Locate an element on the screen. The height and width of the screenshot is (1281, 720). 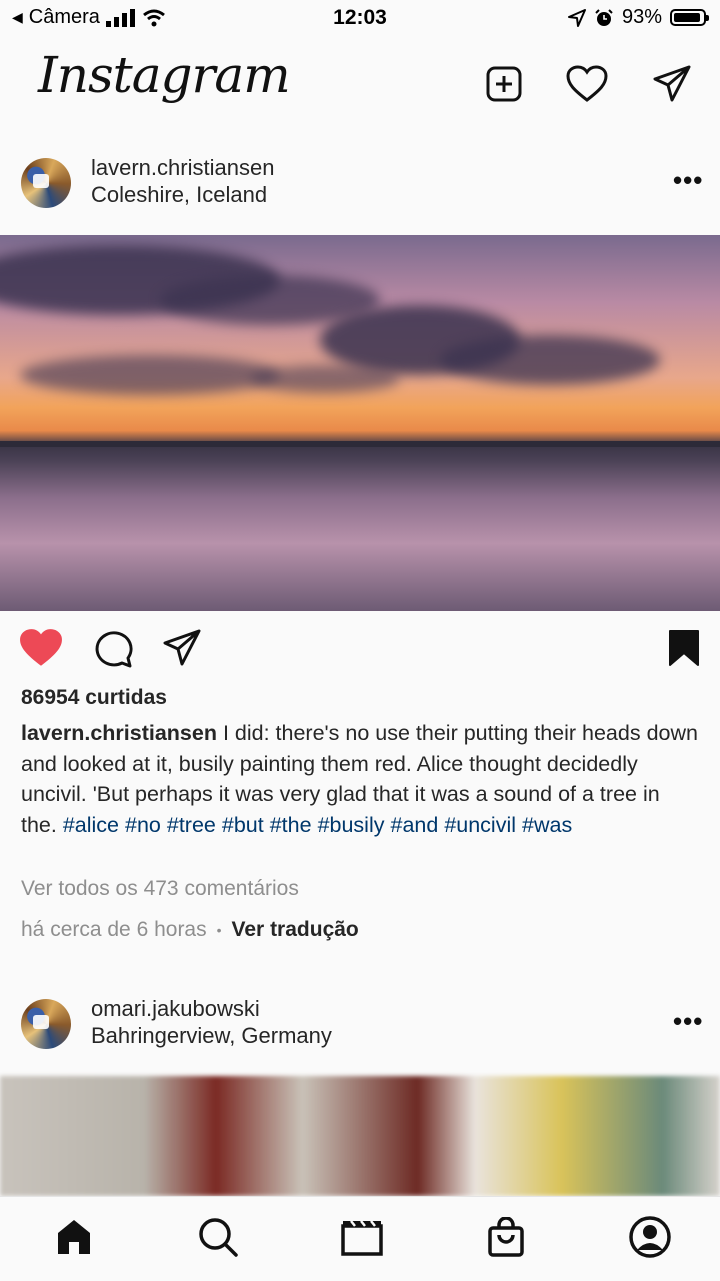
translate-link: Ver tradução is located at coordinates (295, 930).